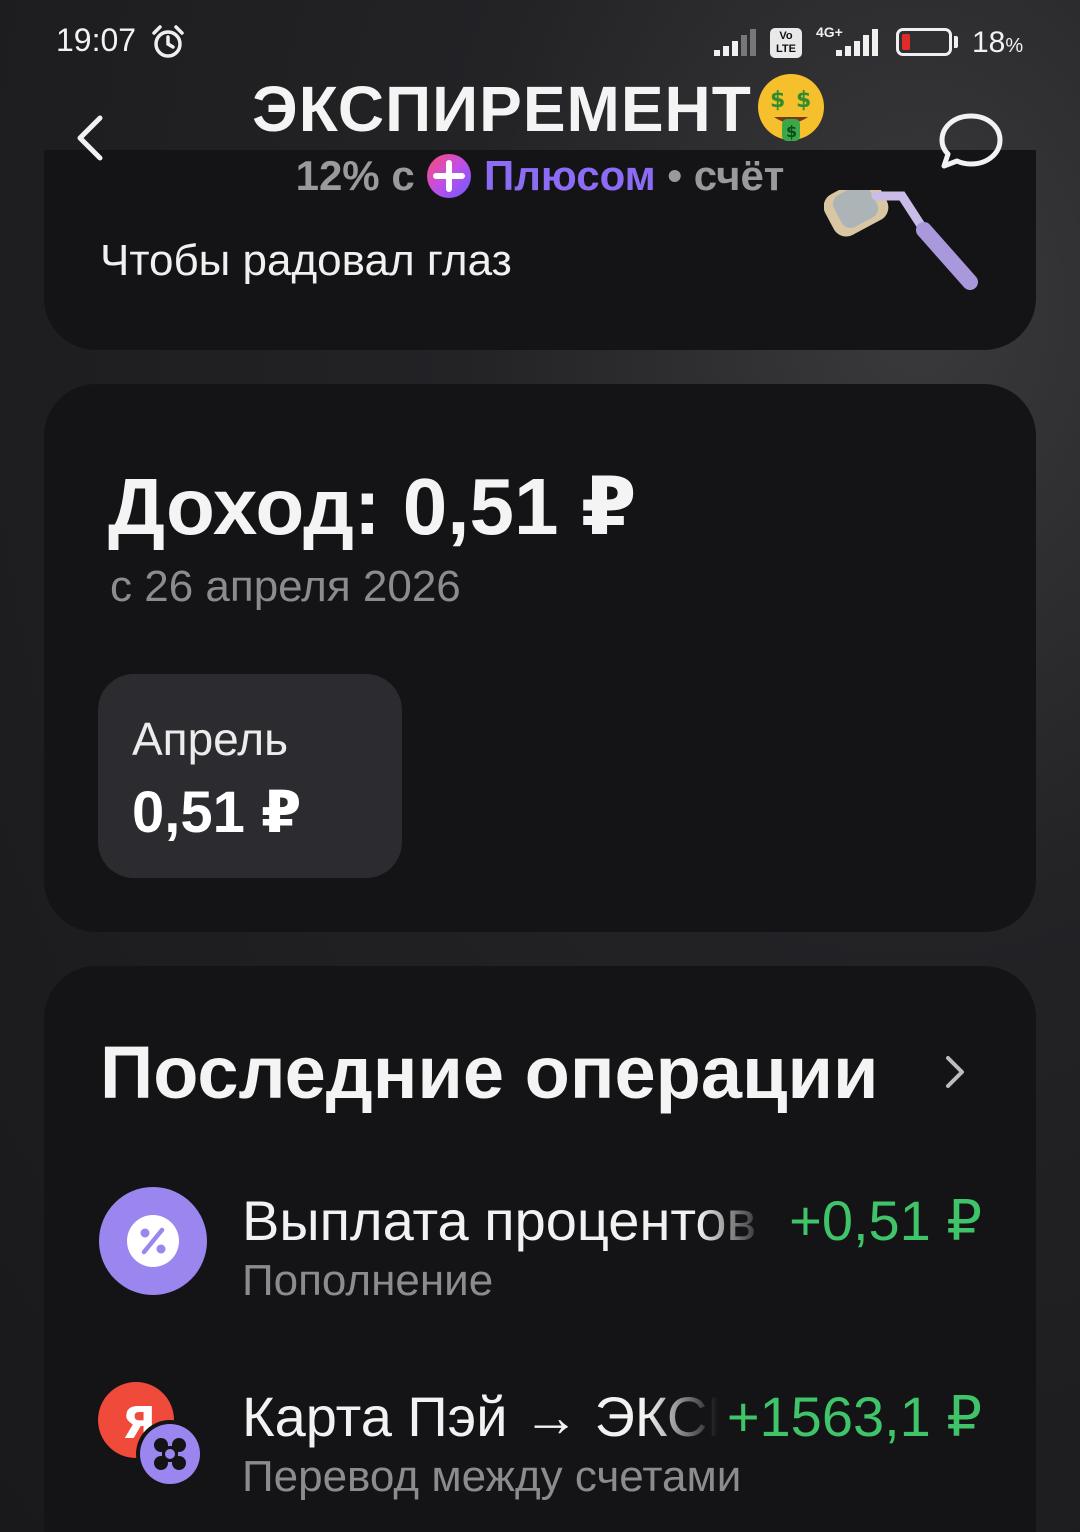  What do you see at coordinates (885, 1220) in the screenshot?
I see `operation-amount: +0,51 ₽` at bounding box center [885, 1220].